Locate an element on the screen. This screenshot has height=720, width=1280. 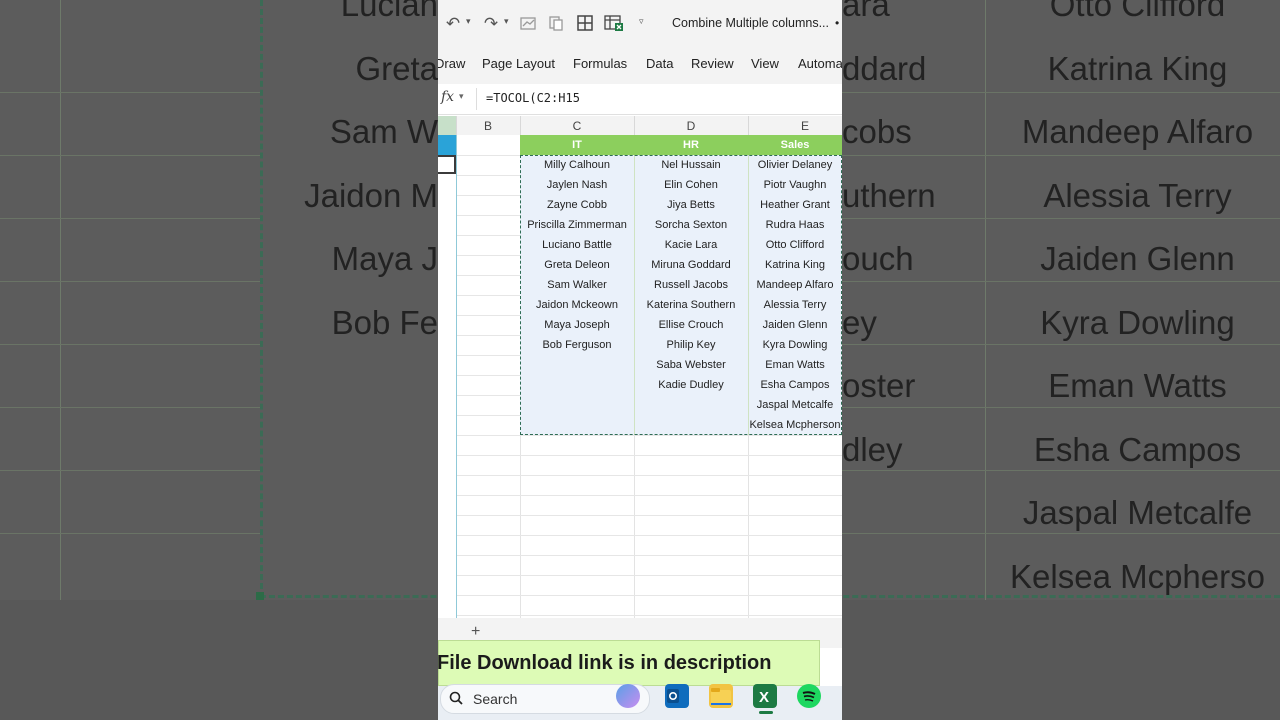
formula-bar: fx ▾ =TOCOL(C2:H15 is located at coordinates (640, 99).